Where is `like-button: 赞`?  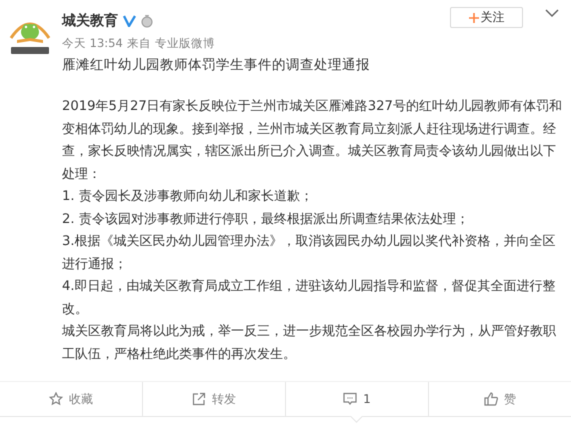
like-button: 赞 is located at coordinates (500, 399).